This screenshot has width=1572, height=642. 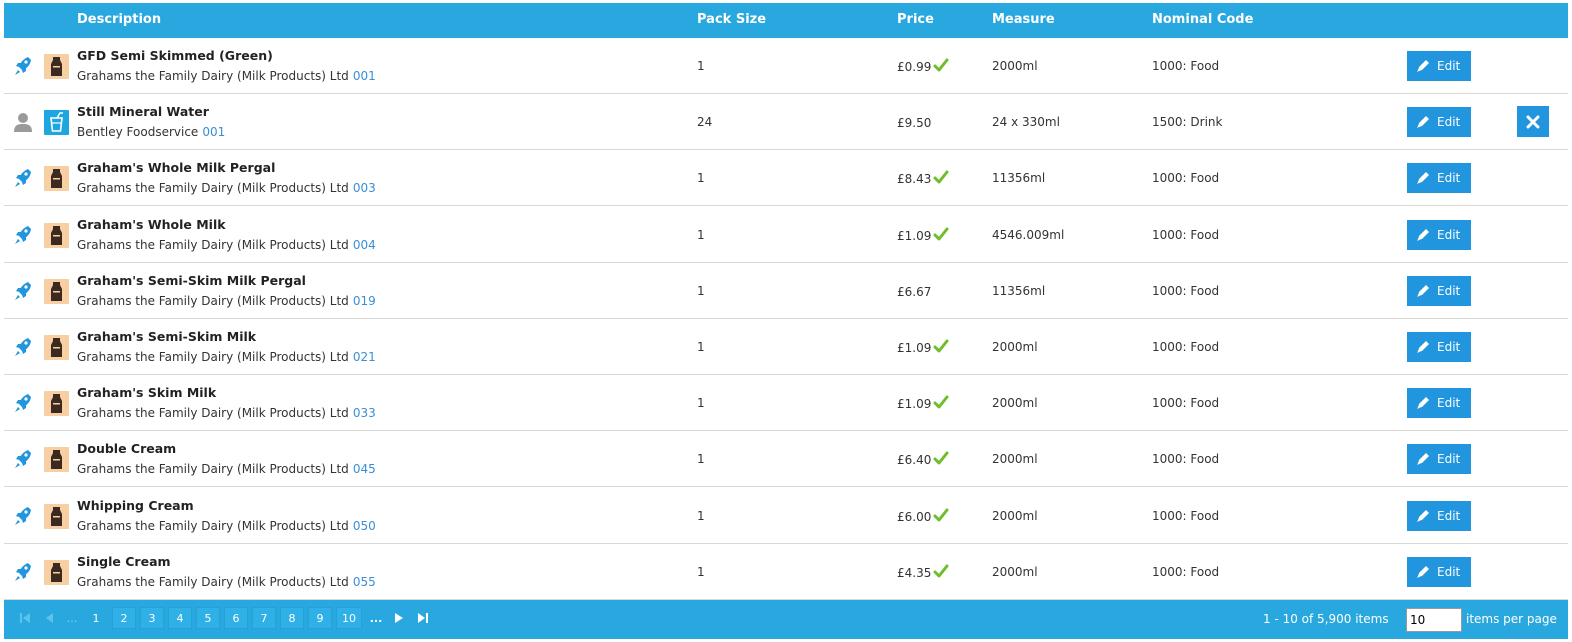 I want to click on page-number-7: 7, so click(x=264, y=618).